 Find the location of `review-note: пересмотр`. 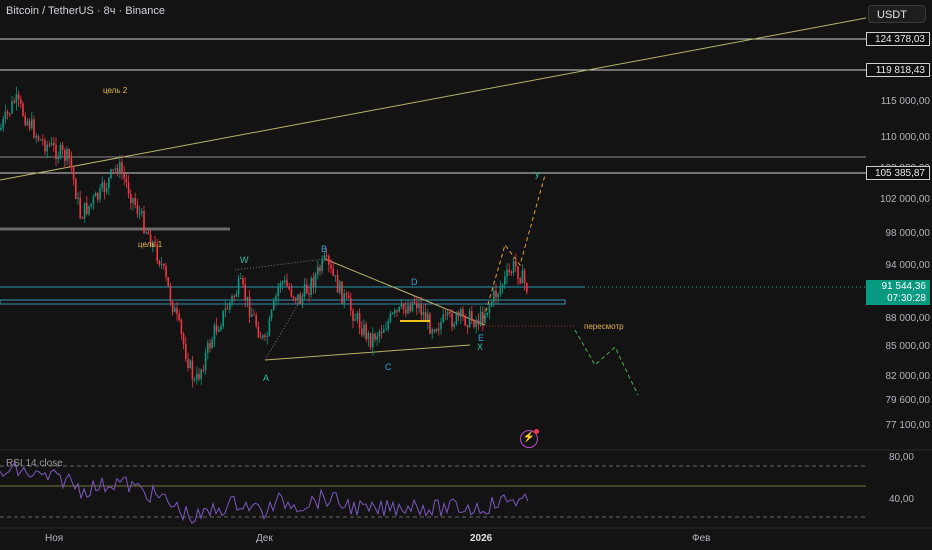

review-note: пересмотр is located at coordinates (604, 326).